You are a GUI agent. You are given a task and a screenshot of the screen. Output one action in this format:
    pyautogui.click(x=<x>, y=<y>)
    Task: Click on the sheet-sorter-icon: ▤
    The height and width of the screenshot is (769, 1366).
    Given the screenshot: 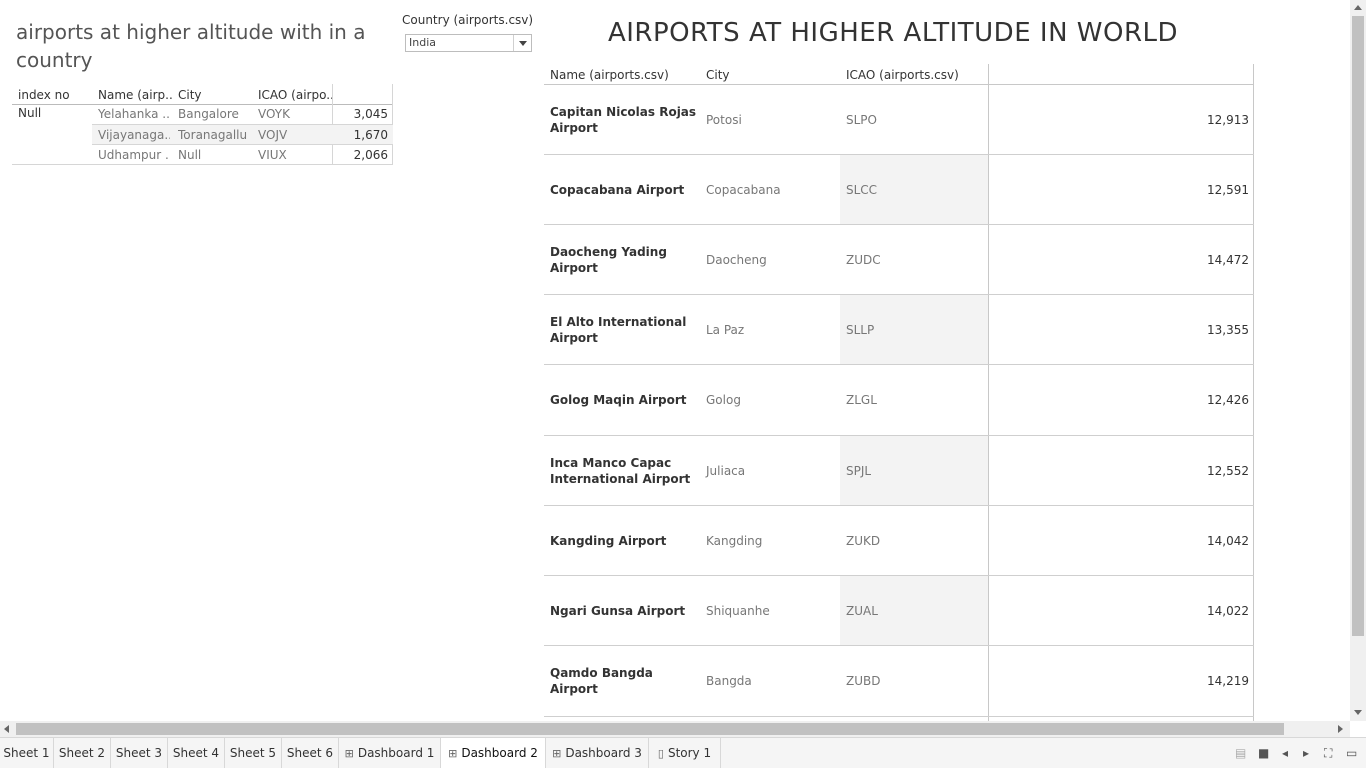 What is the action you would take?
    pyautogui.click(x=1240, y=753)
    